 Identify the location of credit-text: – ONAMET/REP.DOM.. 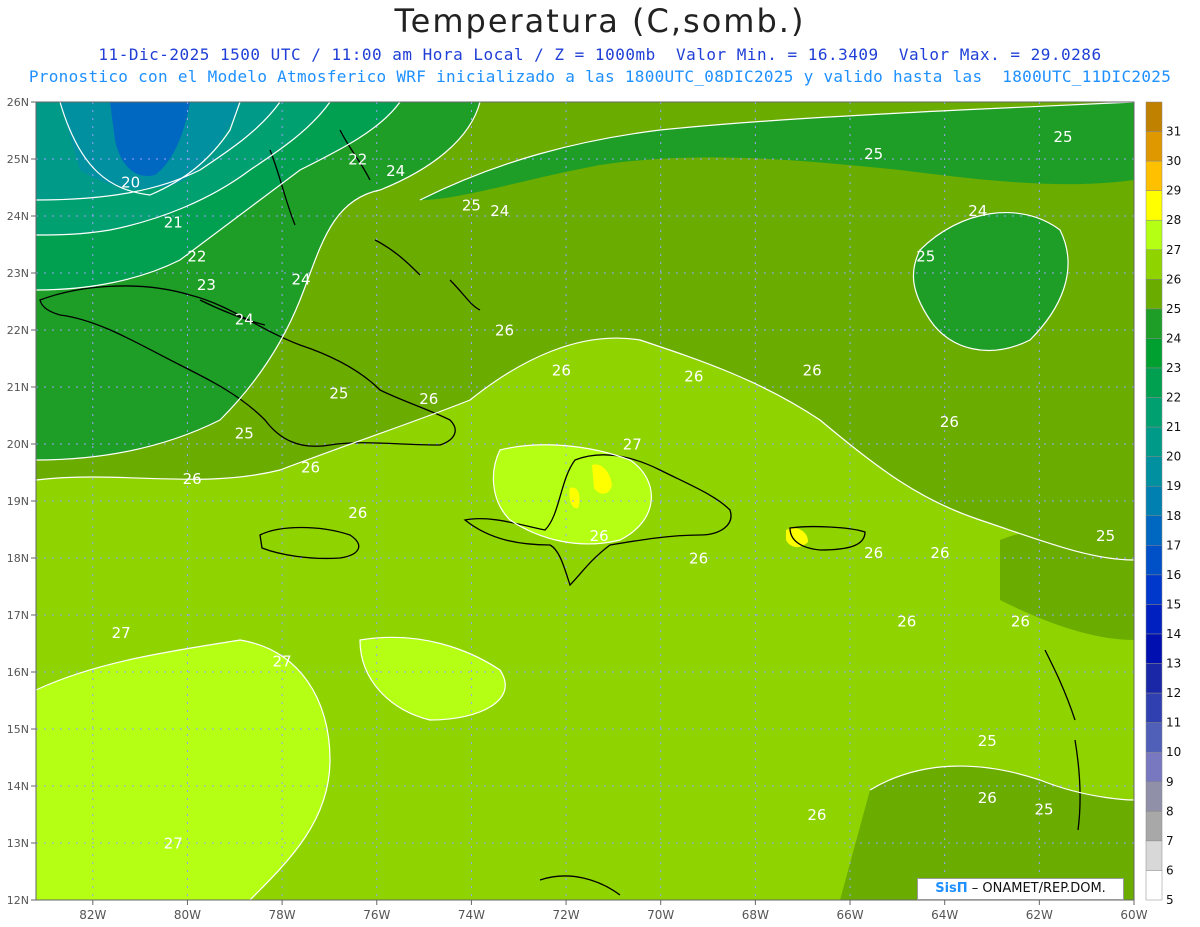
(1036, 888).